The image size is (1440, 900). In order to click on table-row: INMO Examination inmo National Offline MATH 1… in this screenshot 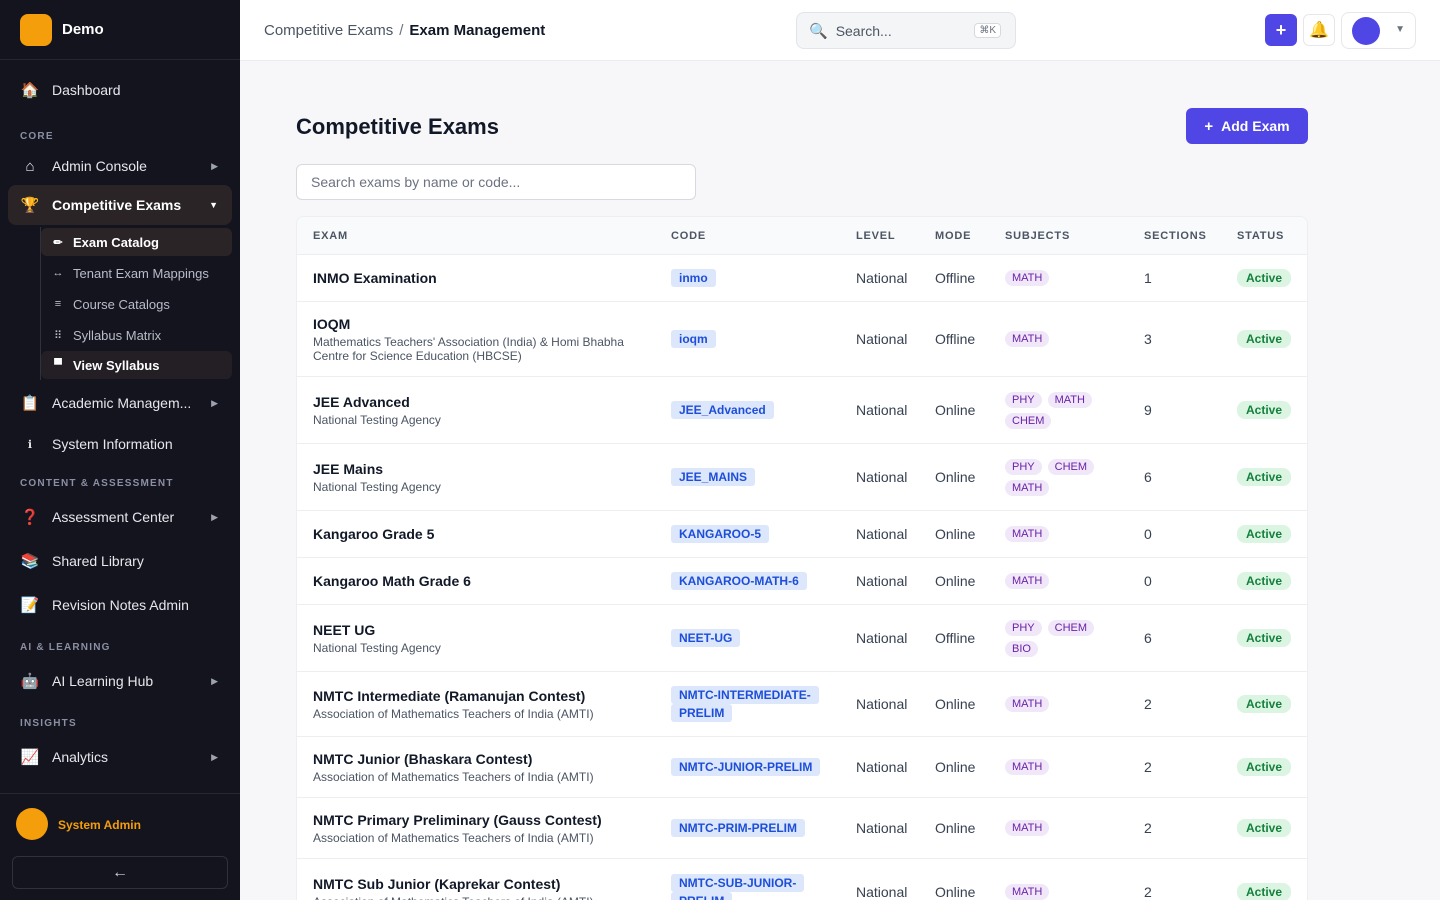, I will do `click(802, 278)`.